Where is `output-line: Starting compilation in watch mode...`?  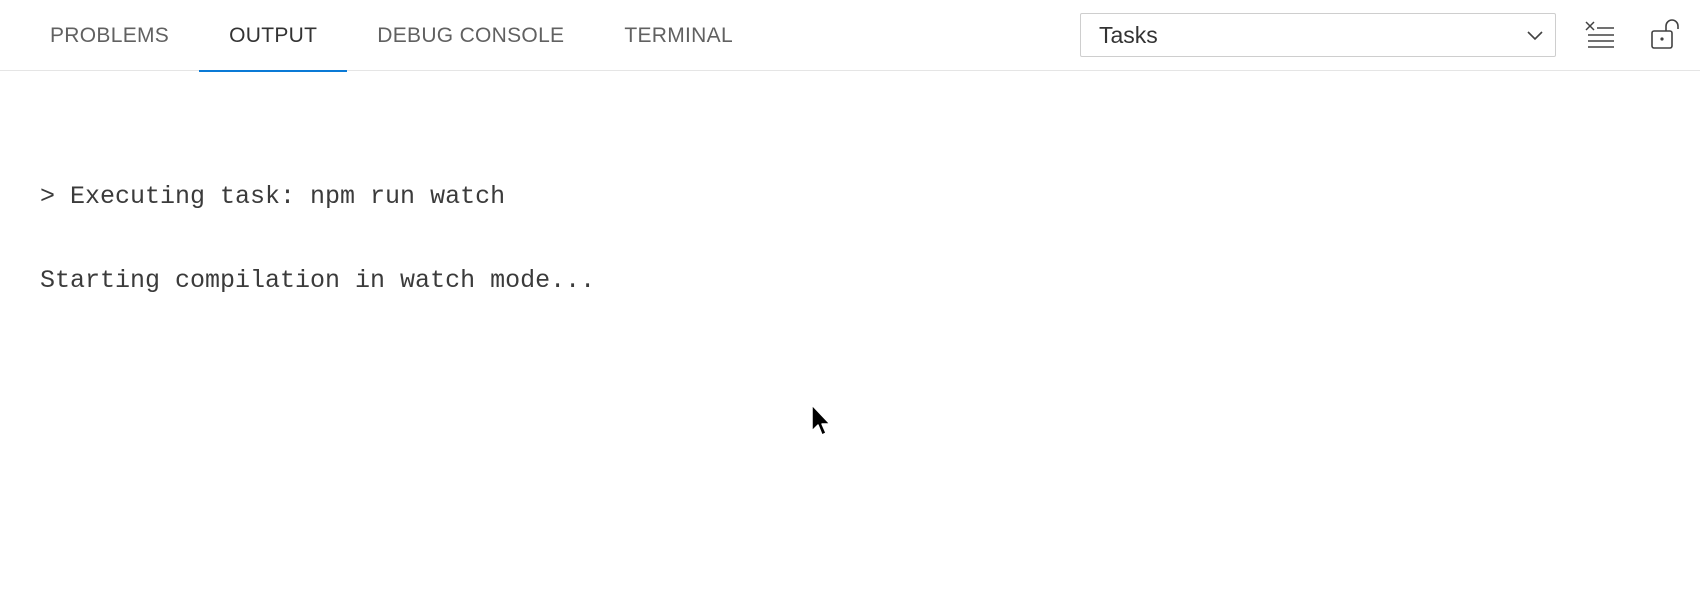
output-line: Starting compilation in watch mode... is located at coordinates (318, 280).